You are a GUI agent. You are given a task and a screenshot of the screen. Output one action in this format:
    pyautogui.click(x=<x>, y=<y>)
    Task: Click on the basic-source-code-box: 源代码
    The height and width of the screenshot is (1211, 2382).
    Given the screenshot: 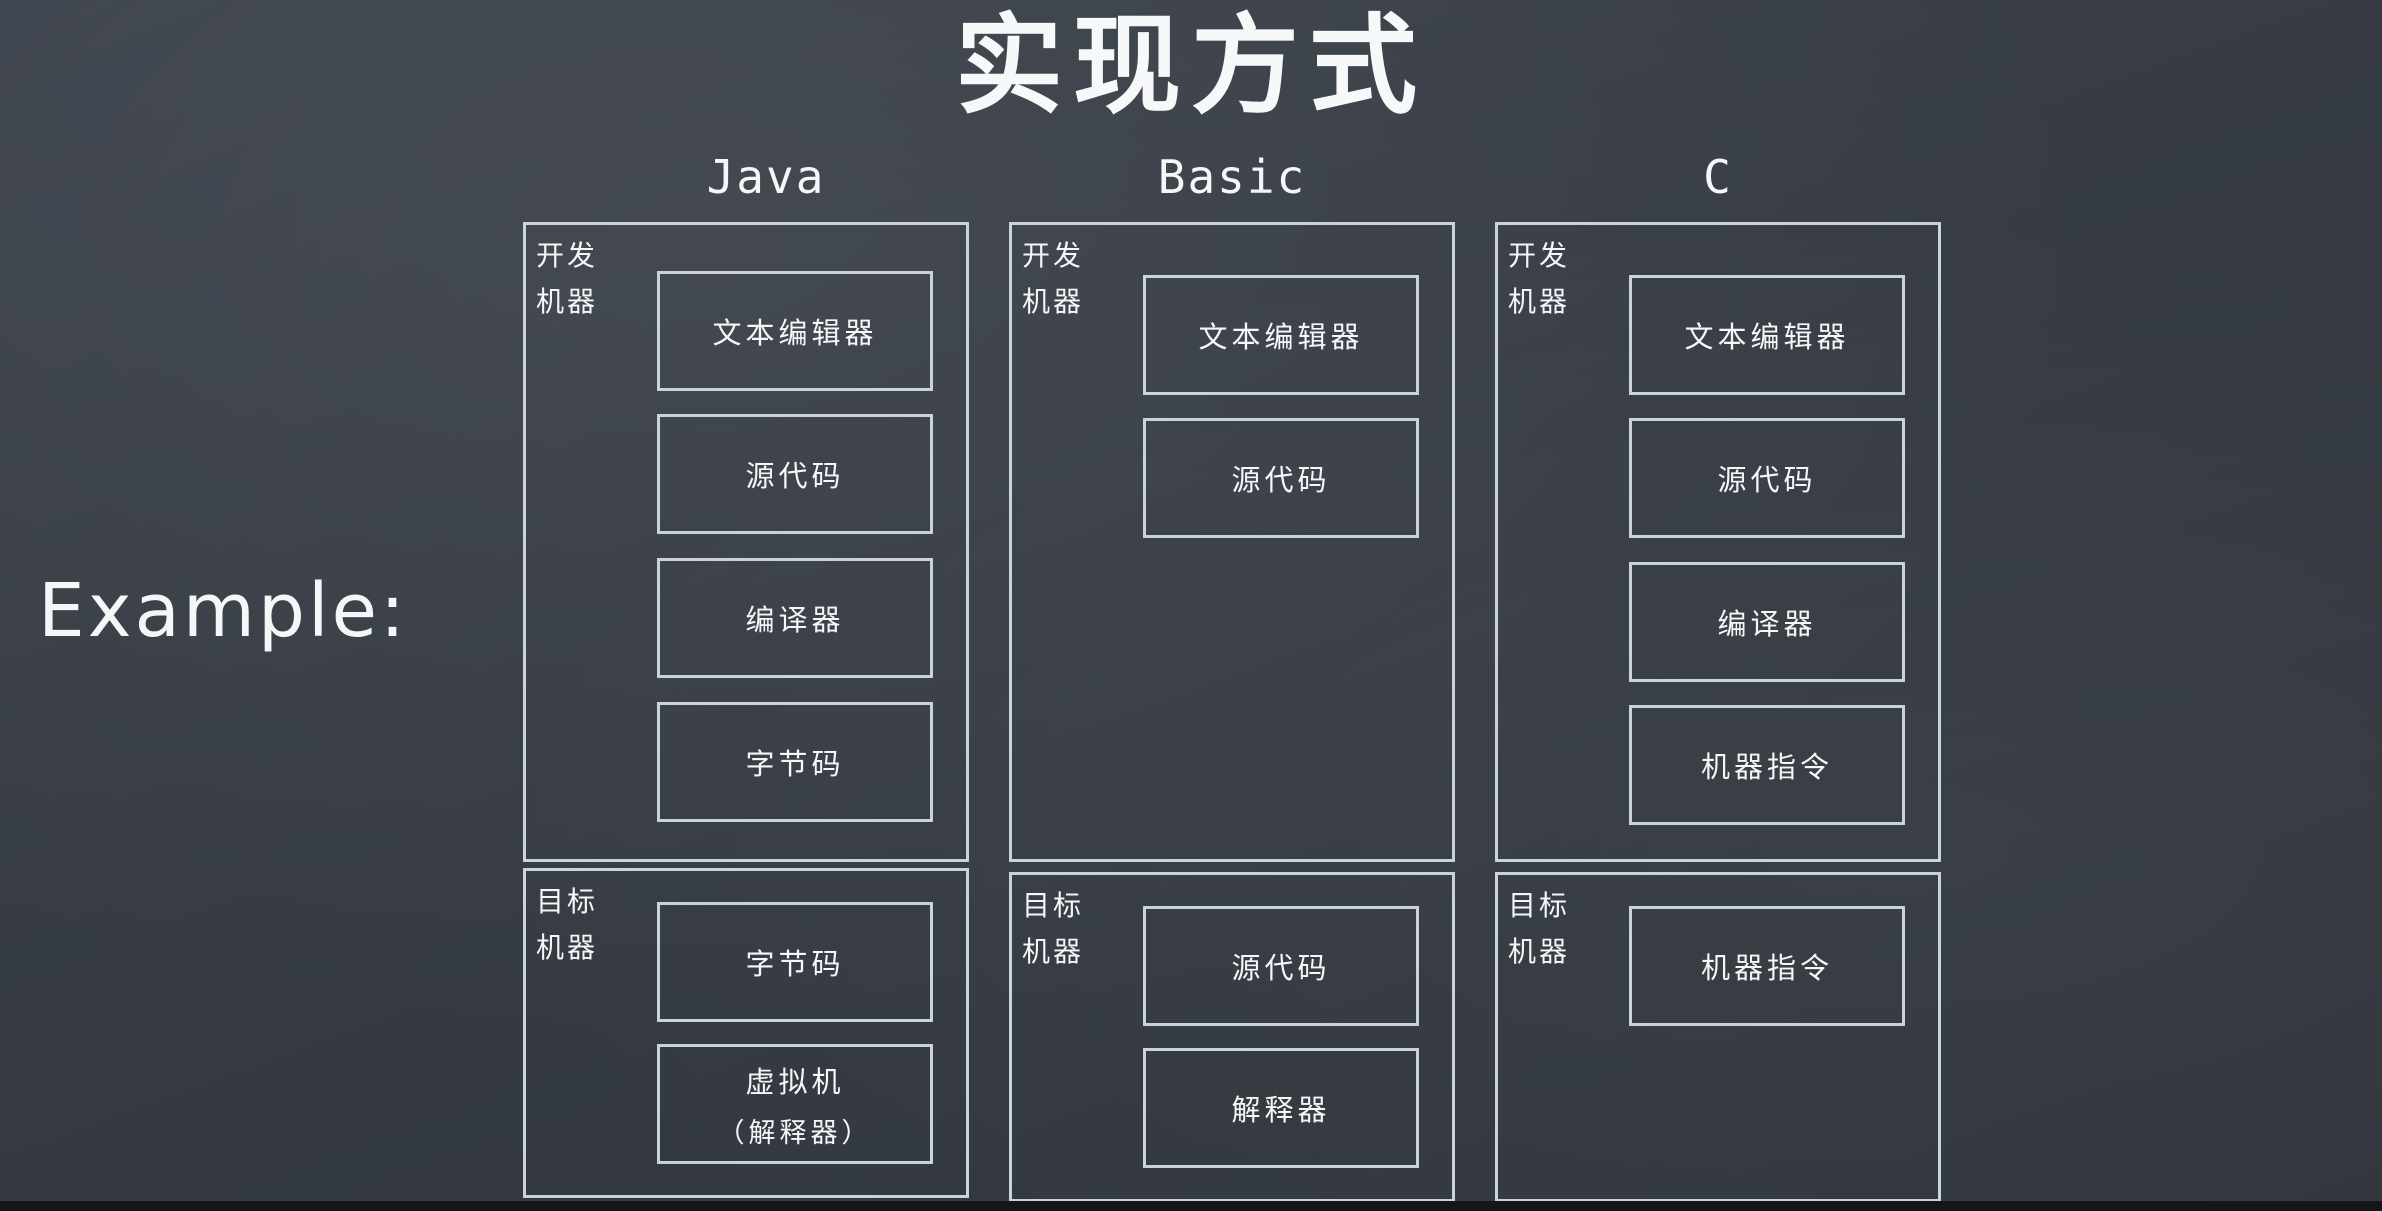 What is the action you would take?
    pyautogui.click(x=1281, y=478)
    